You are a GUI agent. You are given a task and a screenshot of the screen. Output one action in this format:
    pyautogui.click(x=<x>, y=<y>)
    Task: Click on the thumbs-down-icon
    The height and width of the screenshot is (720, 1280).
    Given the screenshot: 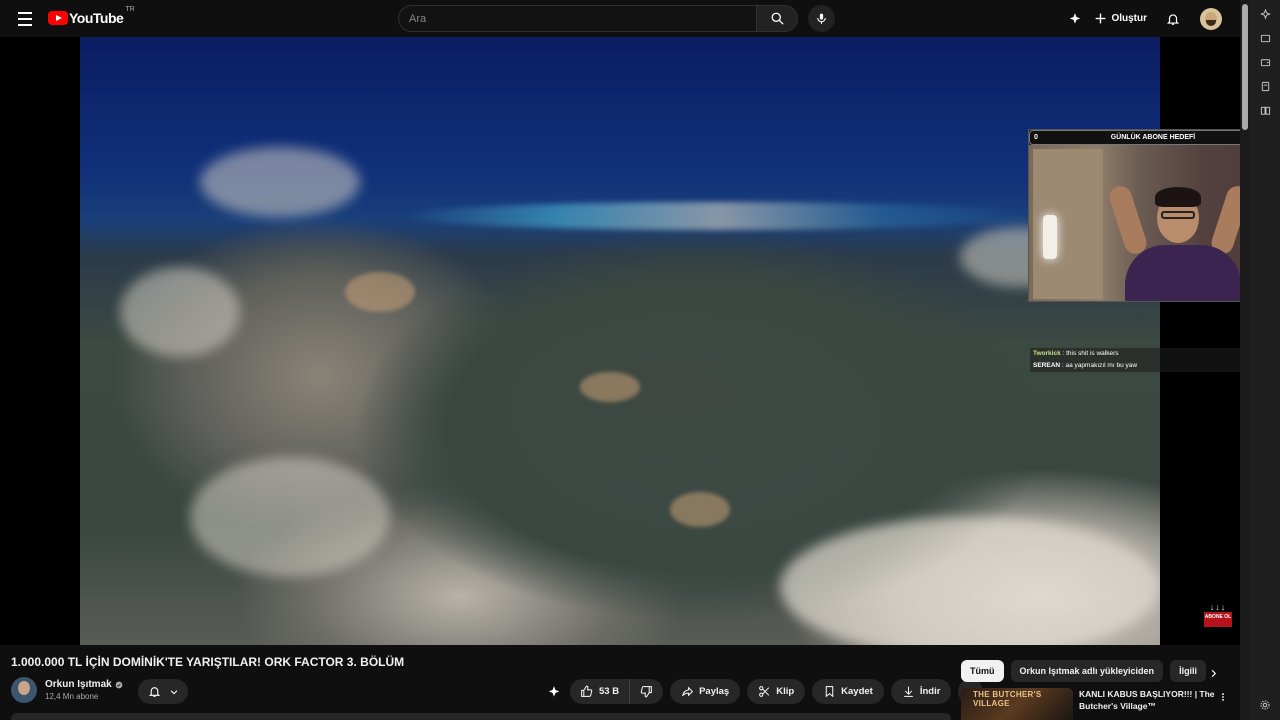 What is the action you would take?
    pyautogui.click(x=646, y=692)
    